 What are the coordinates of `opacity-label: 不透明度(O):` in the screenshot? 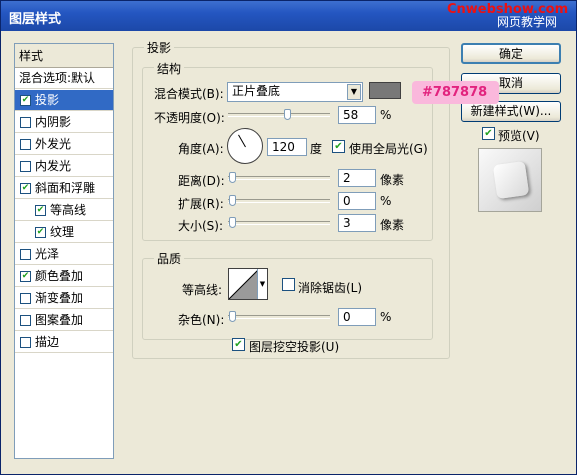 It's located at (189, 118).